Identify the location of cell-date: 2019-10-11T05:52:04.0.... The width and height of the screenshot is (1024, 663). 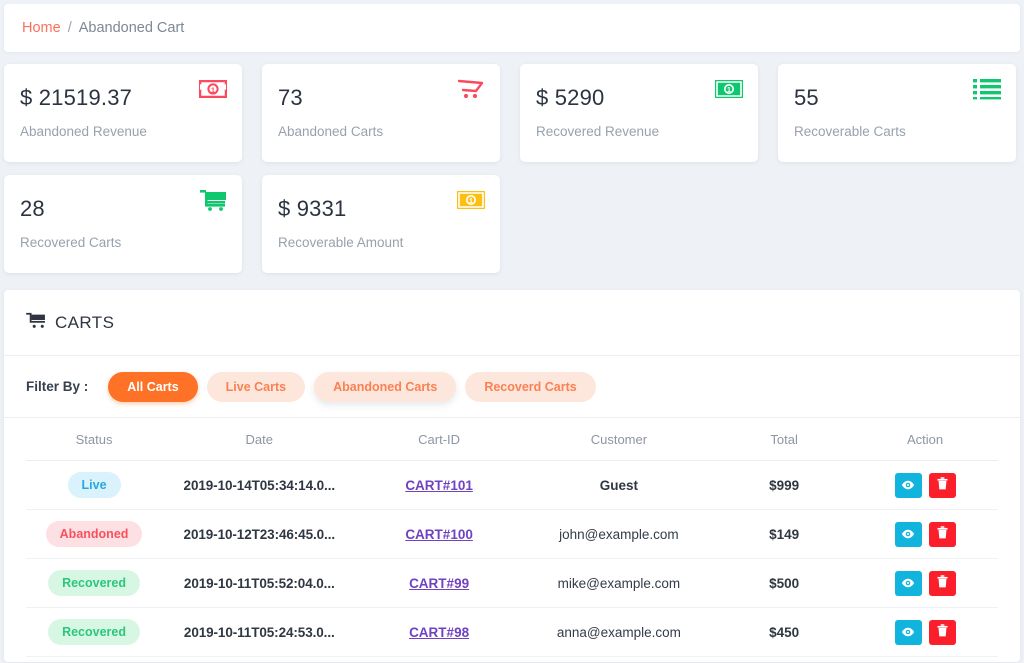
(259, 583).